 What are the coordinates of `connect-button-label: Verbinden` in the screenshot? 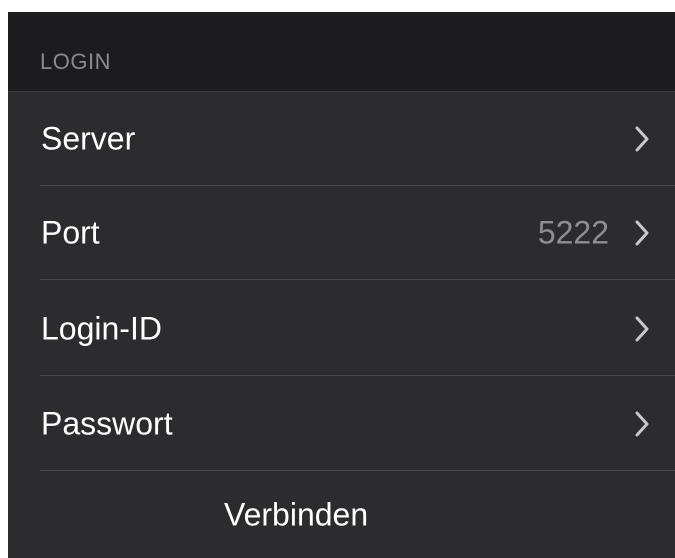 It's located at (296, 514).